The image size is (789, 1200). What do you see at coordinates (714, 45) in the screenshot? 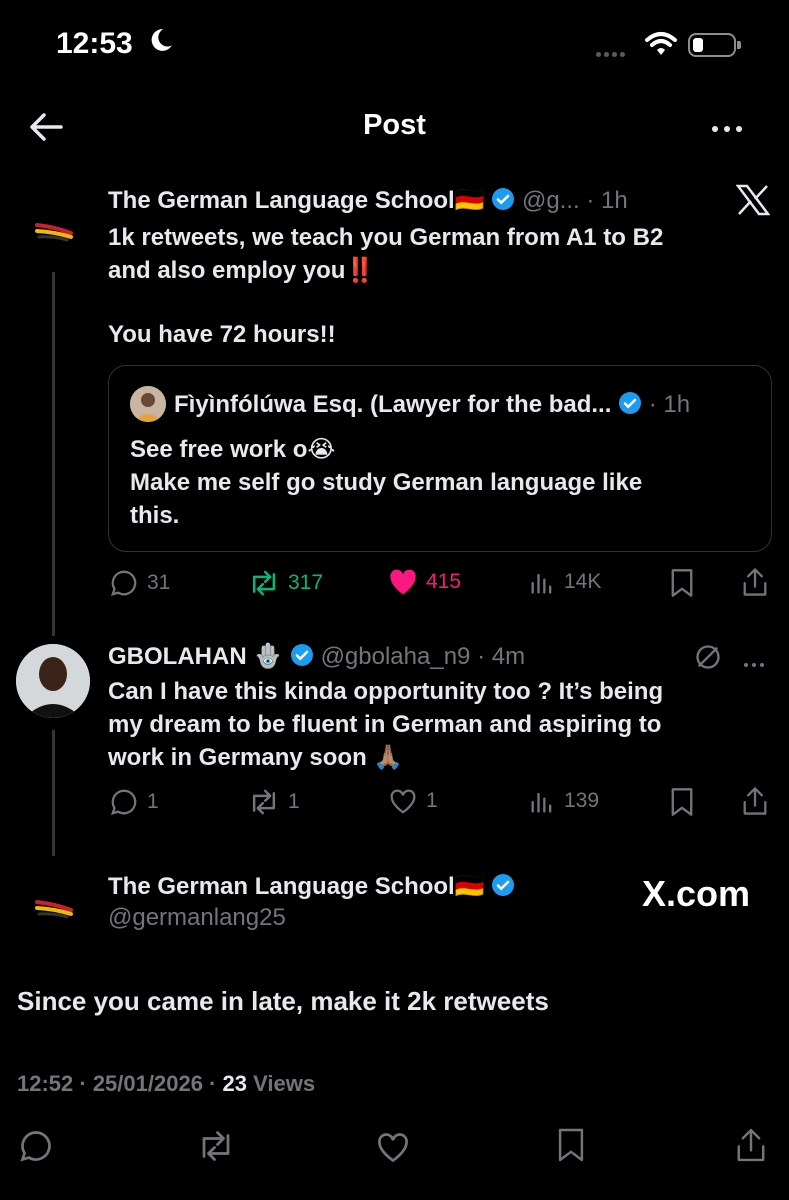
I see `battery-icon` at bounding box center [714, 45].